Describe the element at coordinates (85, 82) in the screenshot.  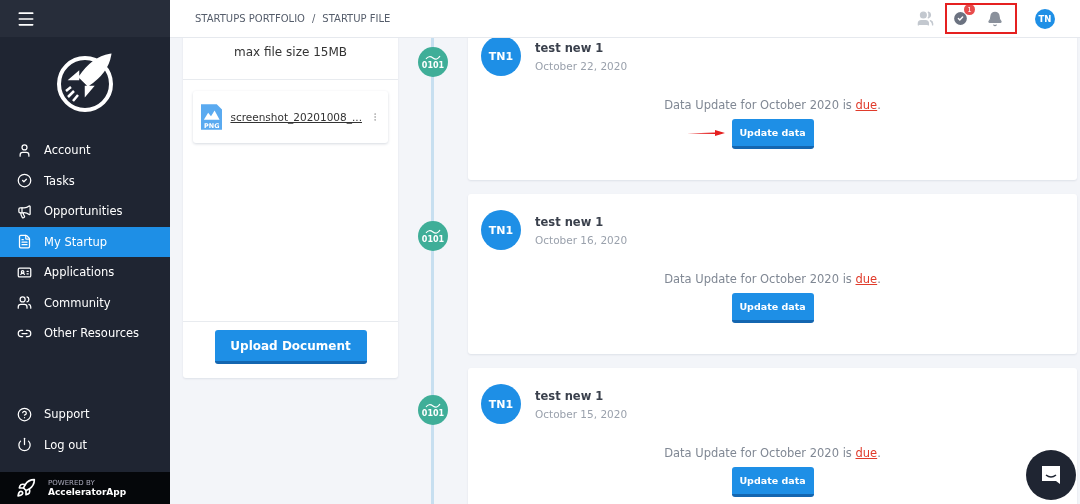
I see `rocket-logo-icon` at that location.